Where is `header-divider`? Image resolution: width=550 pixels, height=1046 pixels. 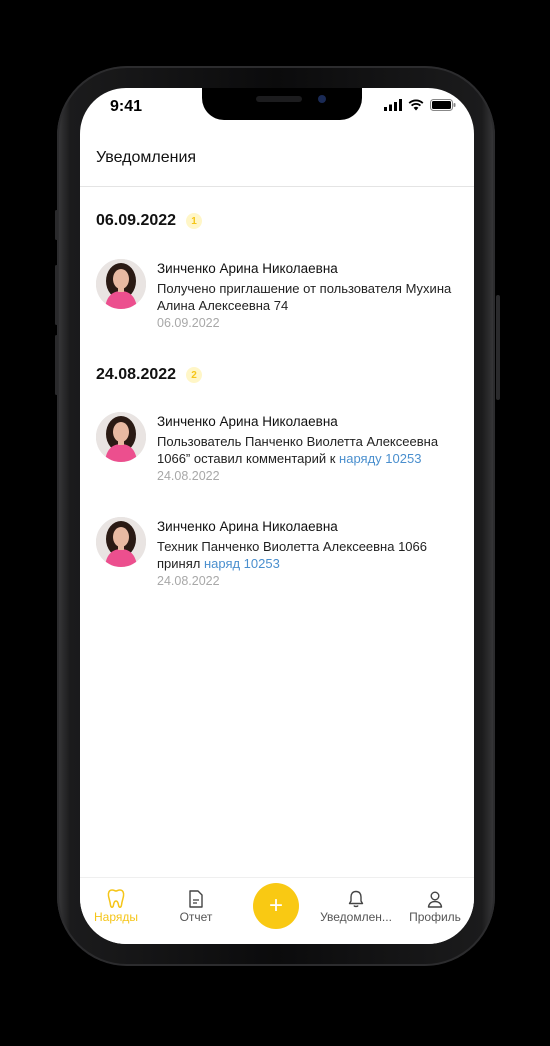 header-divider is located at coordinates (277, 186).